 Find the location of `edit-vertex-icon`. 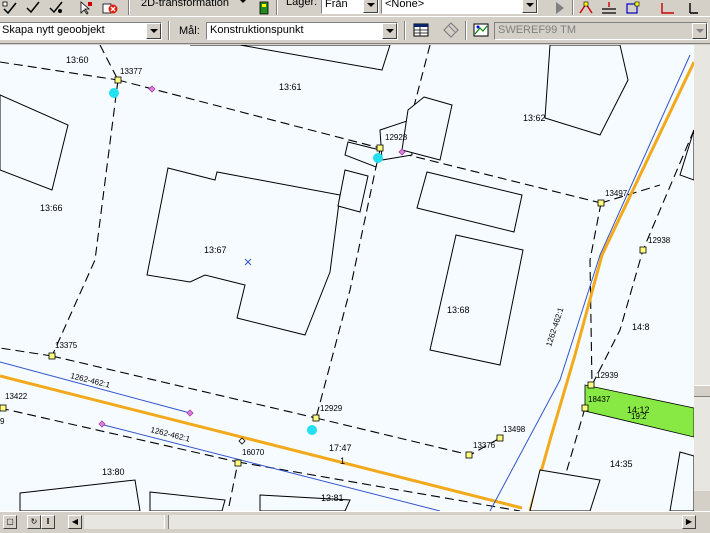

edit-vertex-icon is located at coordinates (10, 8).